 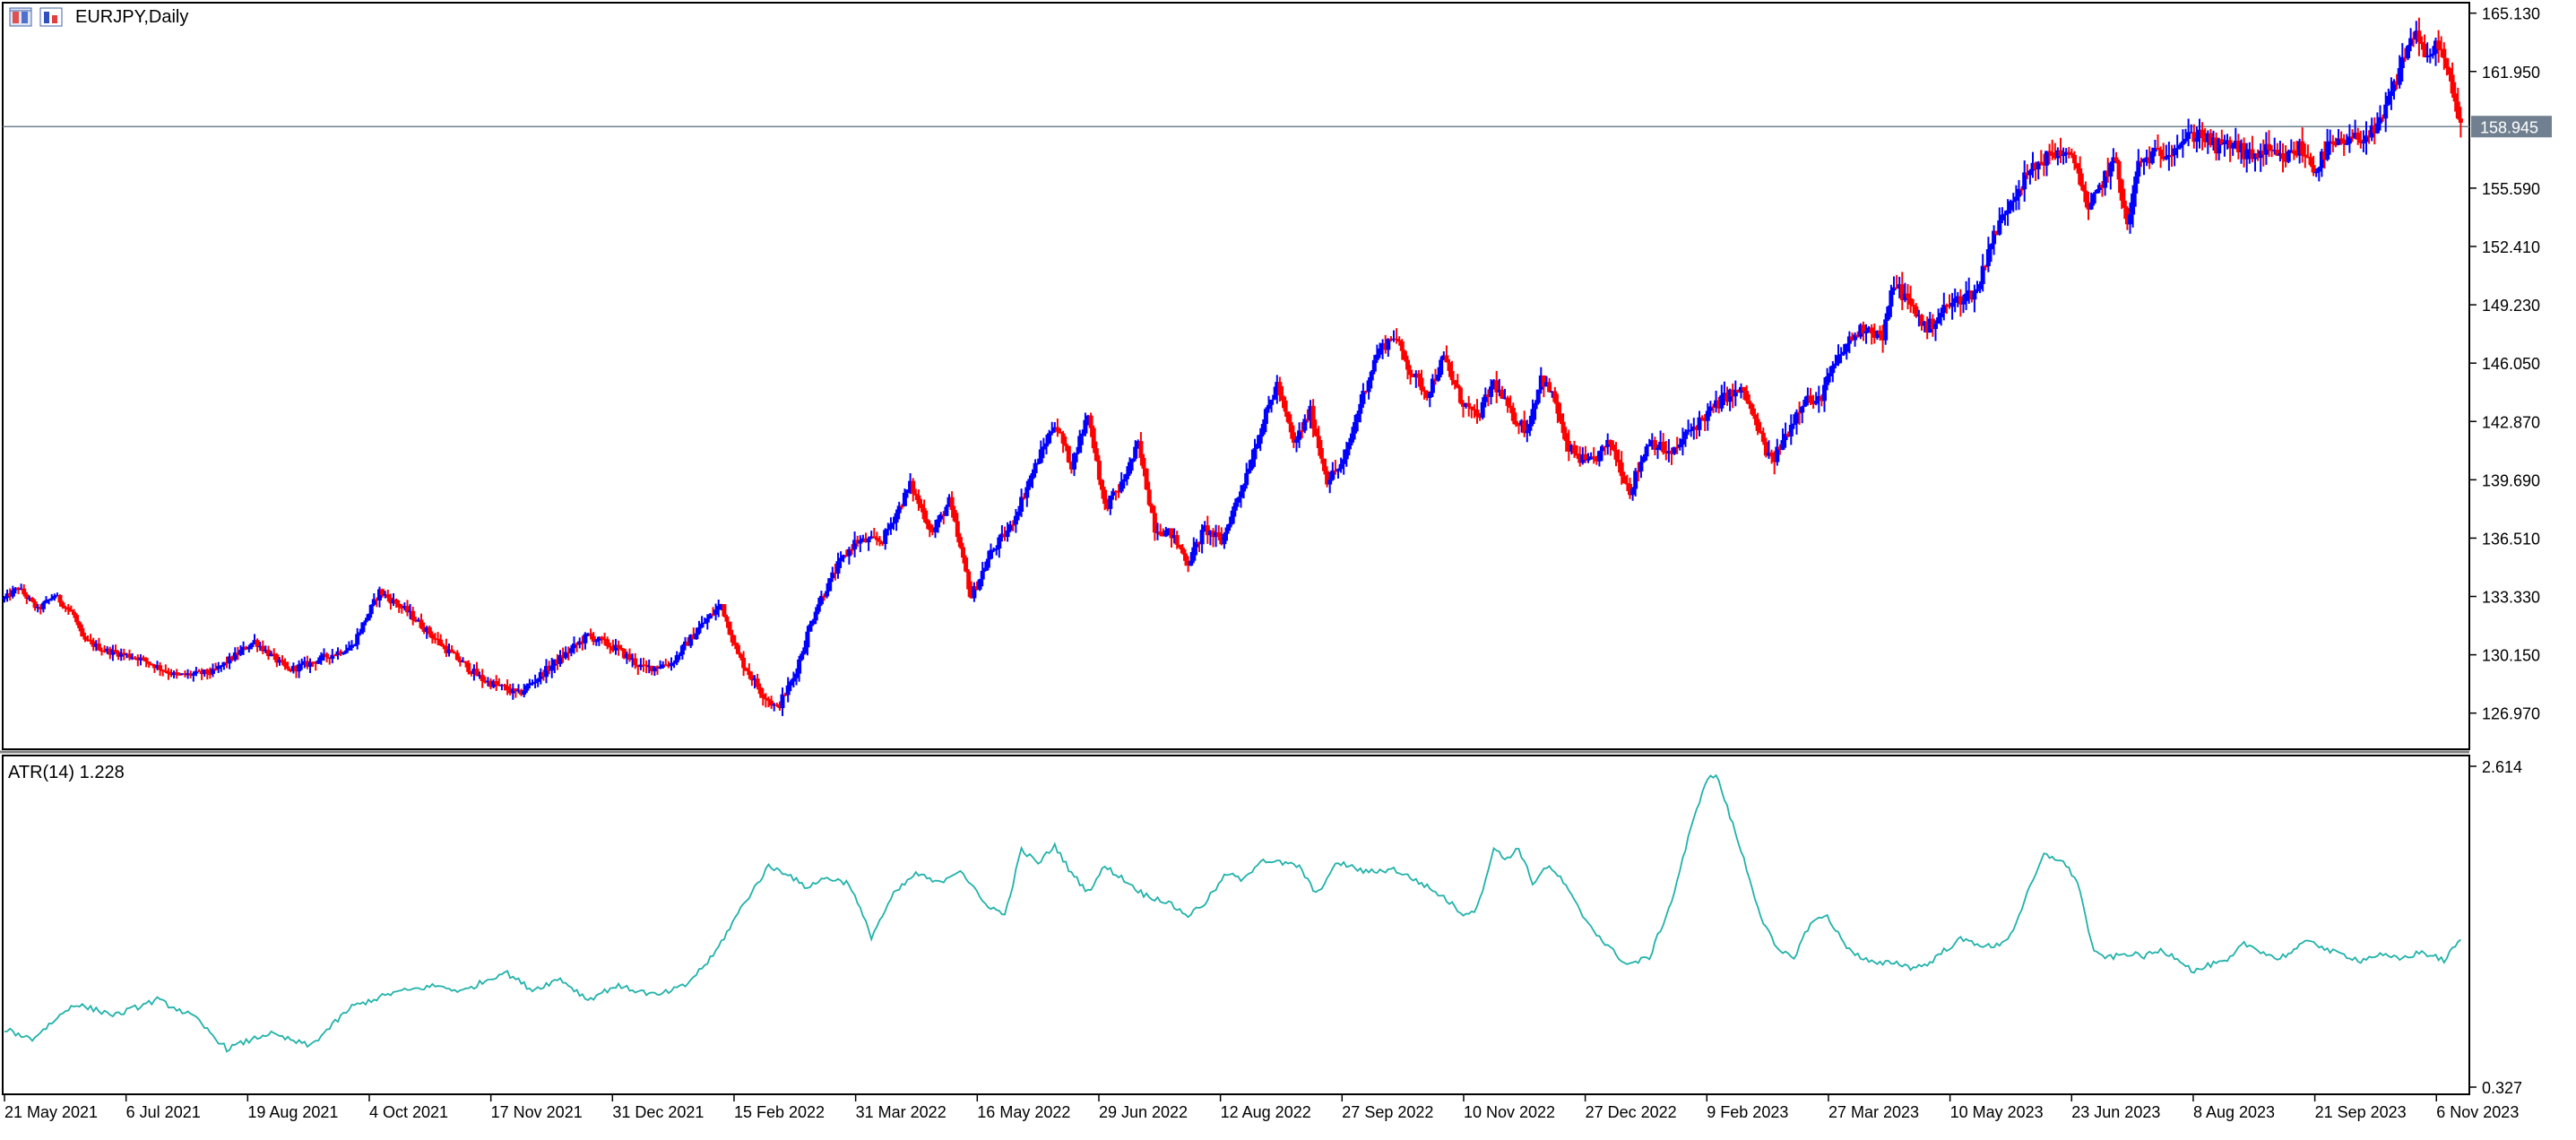 I want to click on price-tick-label: 130.150, so click(x=2511, y=656).